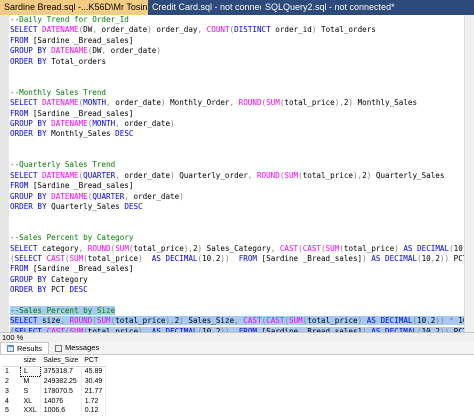  What do you see at coordinates (30, 410) in the screenshot?
I see `size-cell: XXL` at bounding box center [30, 410].